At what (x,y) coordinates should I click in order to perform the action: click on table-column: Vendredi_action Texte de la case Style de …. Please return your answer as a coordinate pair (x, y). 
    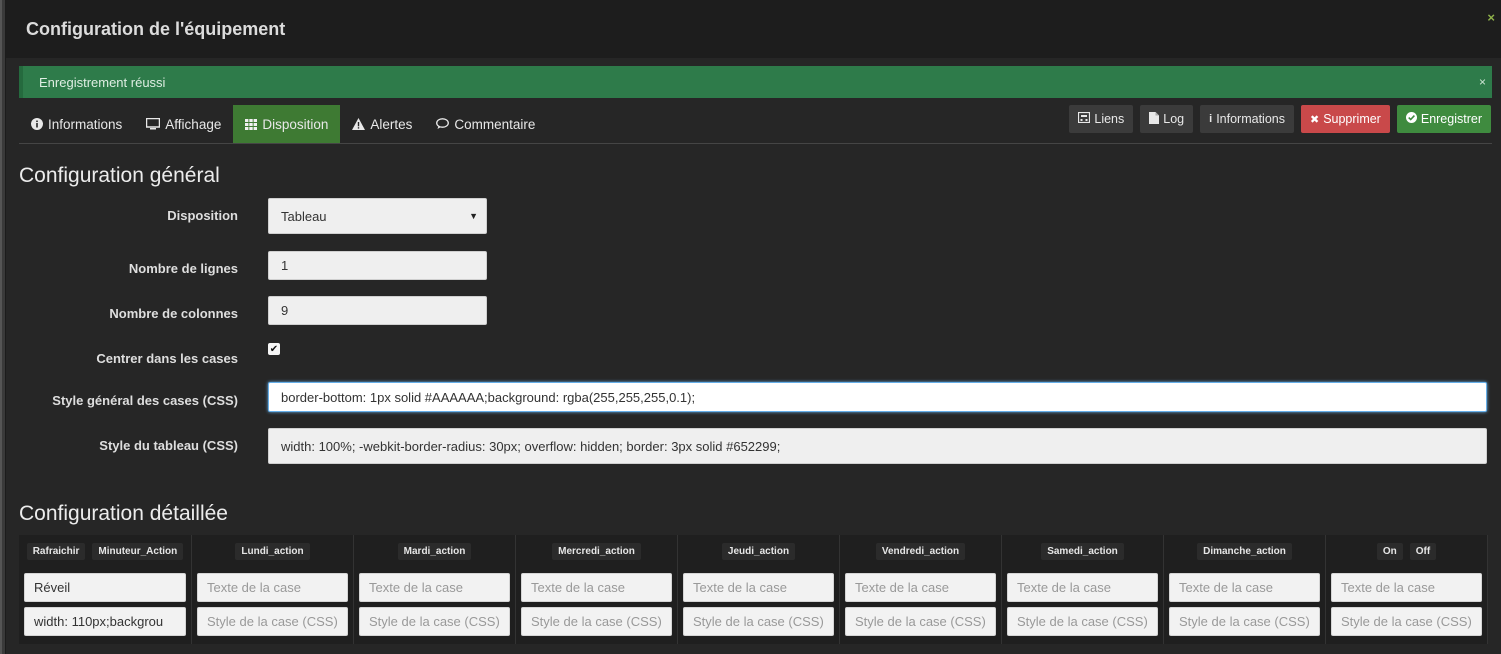
    Looking at the image, I should click on (921, 589).